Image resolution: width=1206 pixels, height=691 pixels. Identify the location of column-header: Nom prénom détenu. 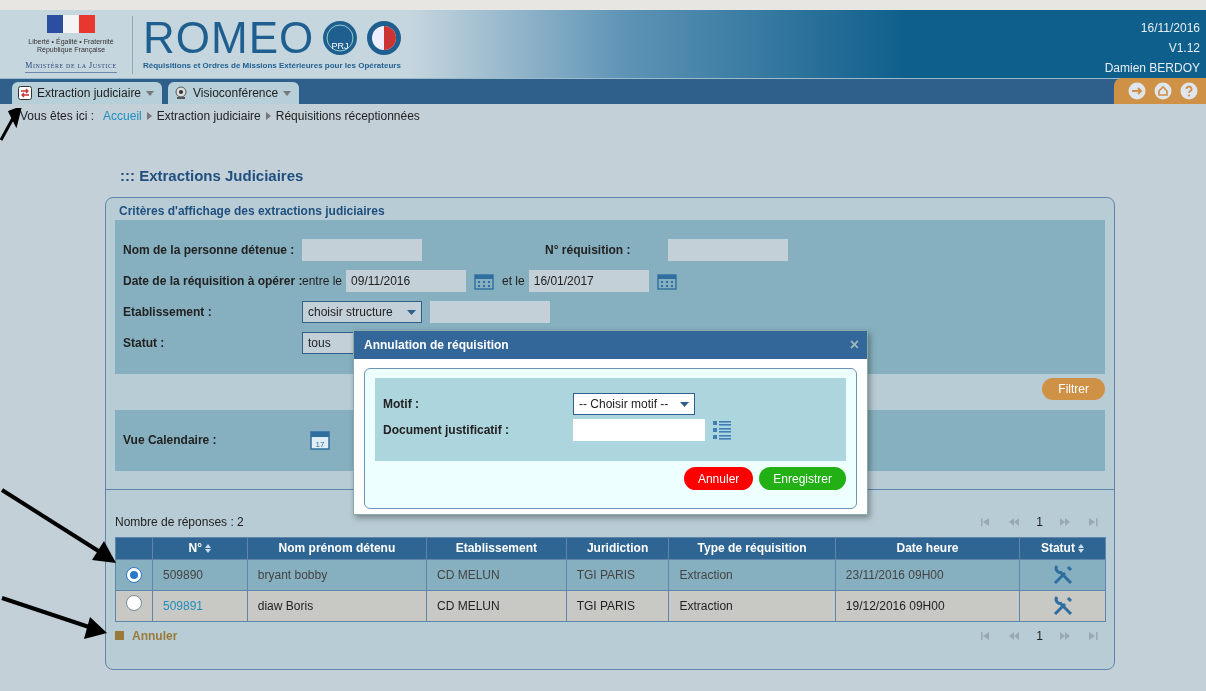
(337, 548).